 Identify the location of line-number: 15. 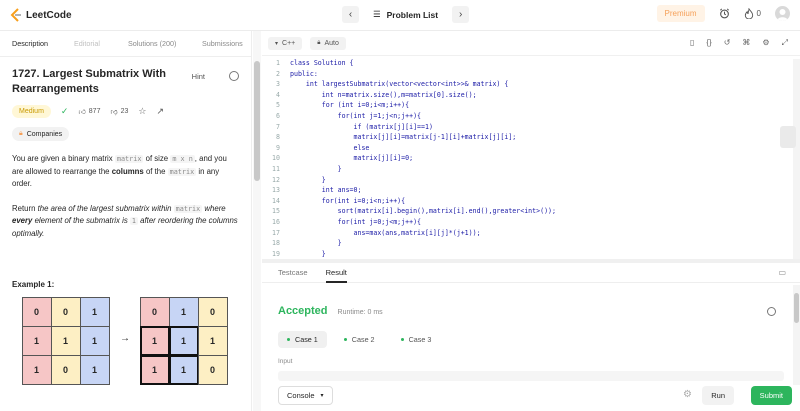
(276, 211).